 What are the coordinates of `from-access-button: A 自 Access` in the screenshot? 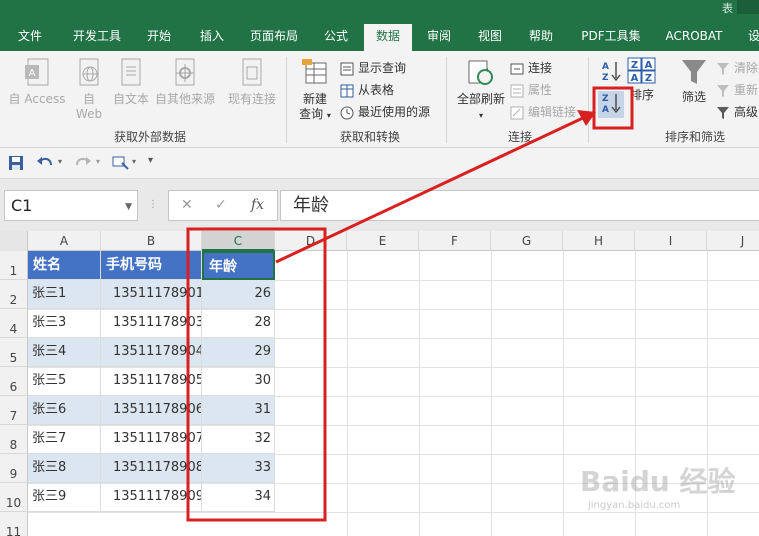 It's located at (37, 82).